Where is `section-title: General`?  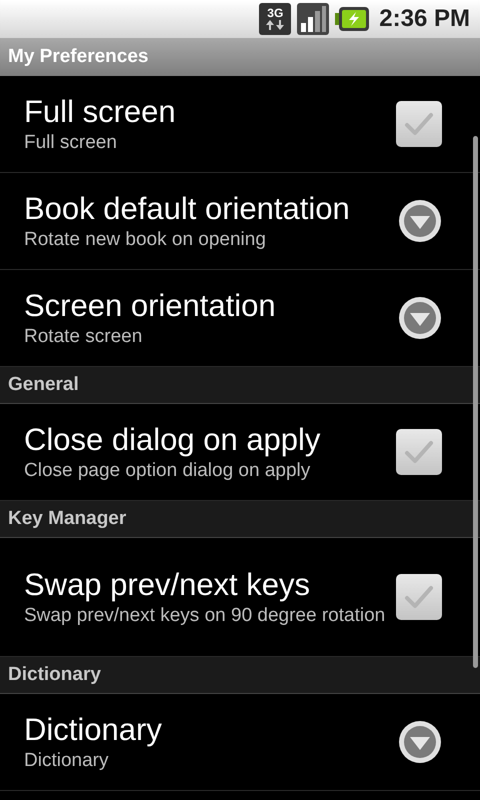 section-title: General is located at coordinates (43, 384).